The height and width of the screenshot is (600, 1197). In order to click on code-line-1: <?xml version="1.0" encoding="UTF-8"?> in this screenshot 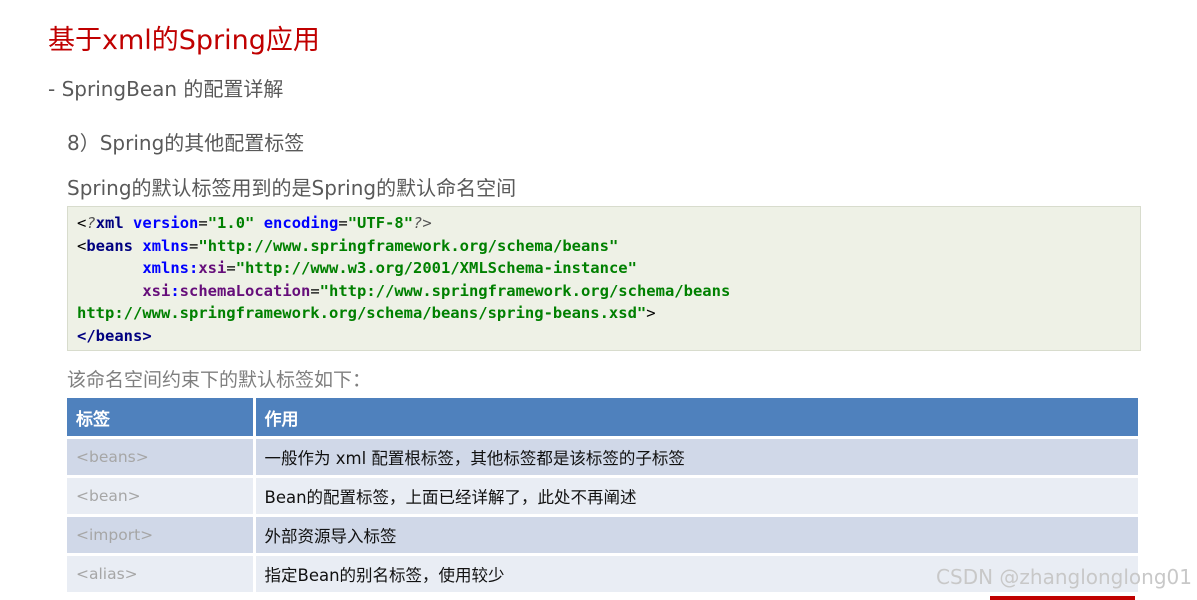, I will do `click(254, 223)`.